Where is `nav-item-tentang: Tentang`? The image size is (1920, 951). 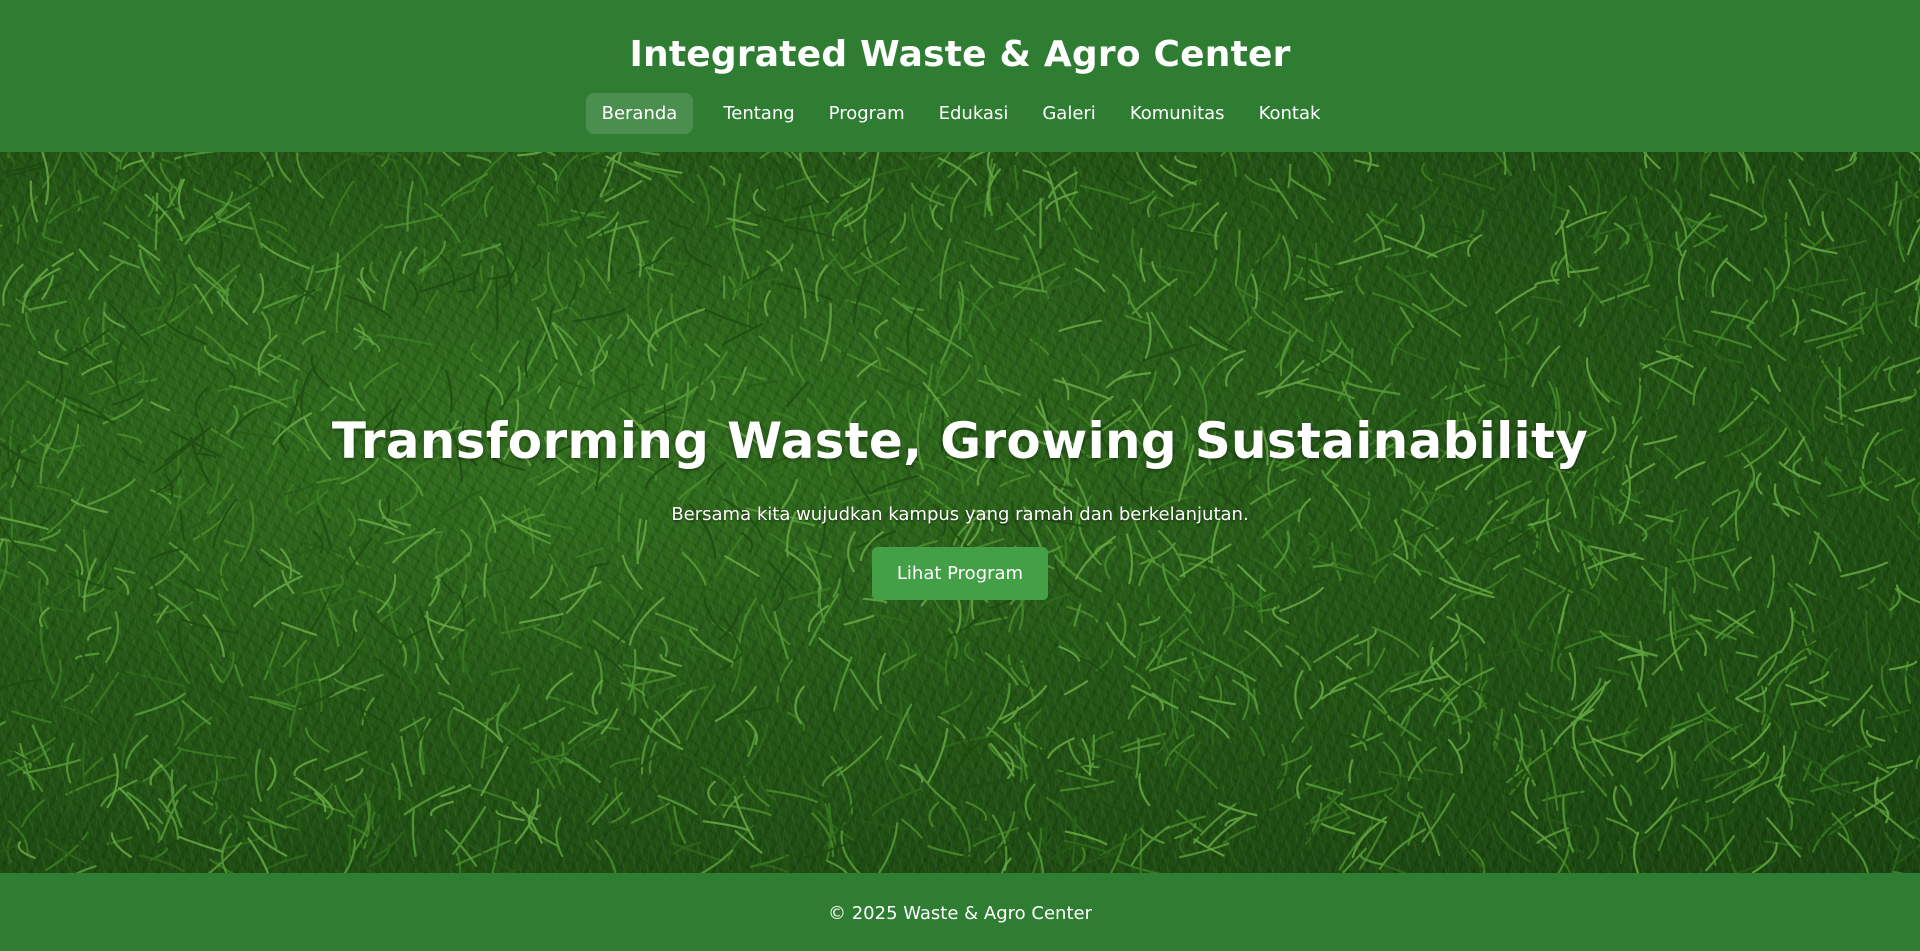
nav-item-tentang: Tentang is located at coordinates (758, 113).